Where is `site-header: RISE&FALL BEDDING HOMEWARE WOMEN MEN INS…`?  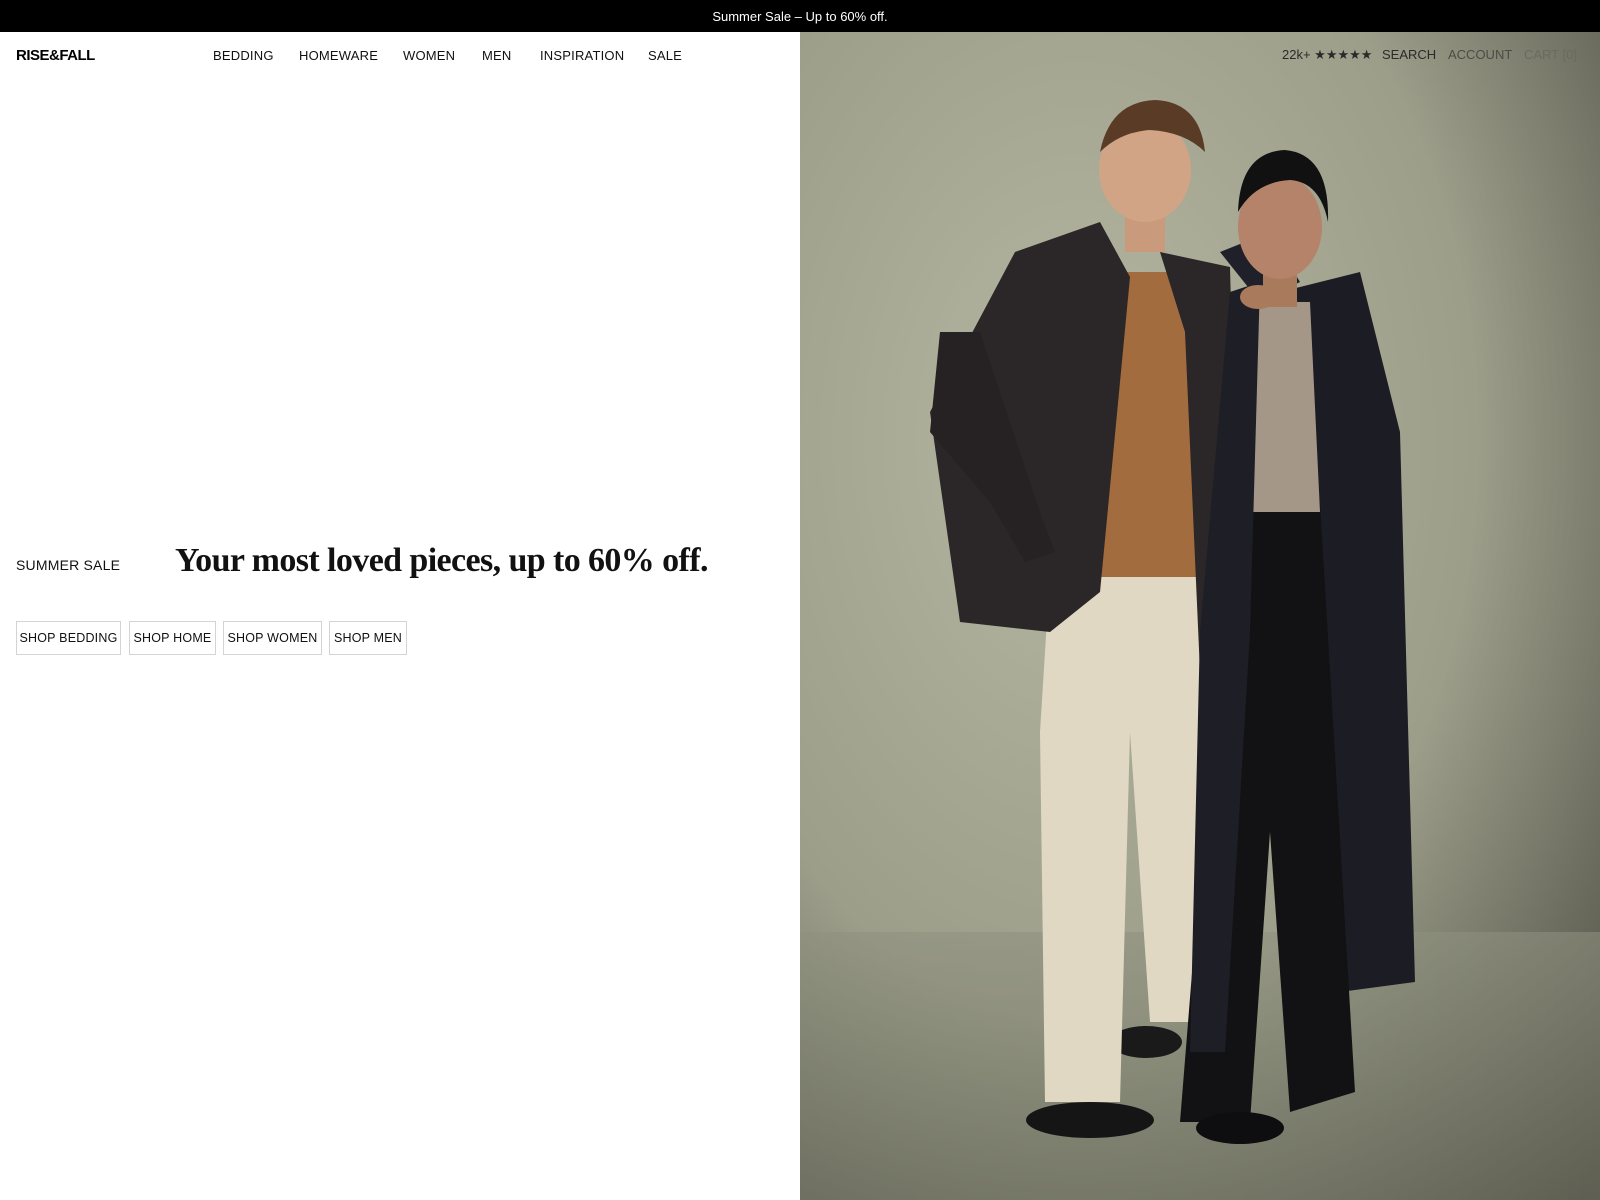 site-header: RISE&FALL BEDDING HOMEWARE WOMEN MEN INS… is located at coordinates (800, 56).